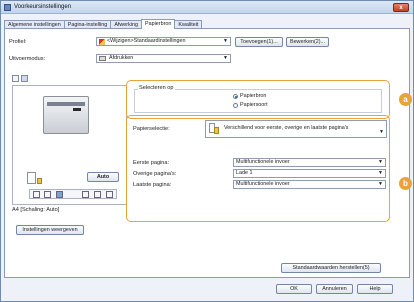 This screenshot has width=414, height=302. What do you see at coordinates (158, 24) in the screenshot?
I see `tab-paper-source: Papierbron` at bounding box center [158, 24].